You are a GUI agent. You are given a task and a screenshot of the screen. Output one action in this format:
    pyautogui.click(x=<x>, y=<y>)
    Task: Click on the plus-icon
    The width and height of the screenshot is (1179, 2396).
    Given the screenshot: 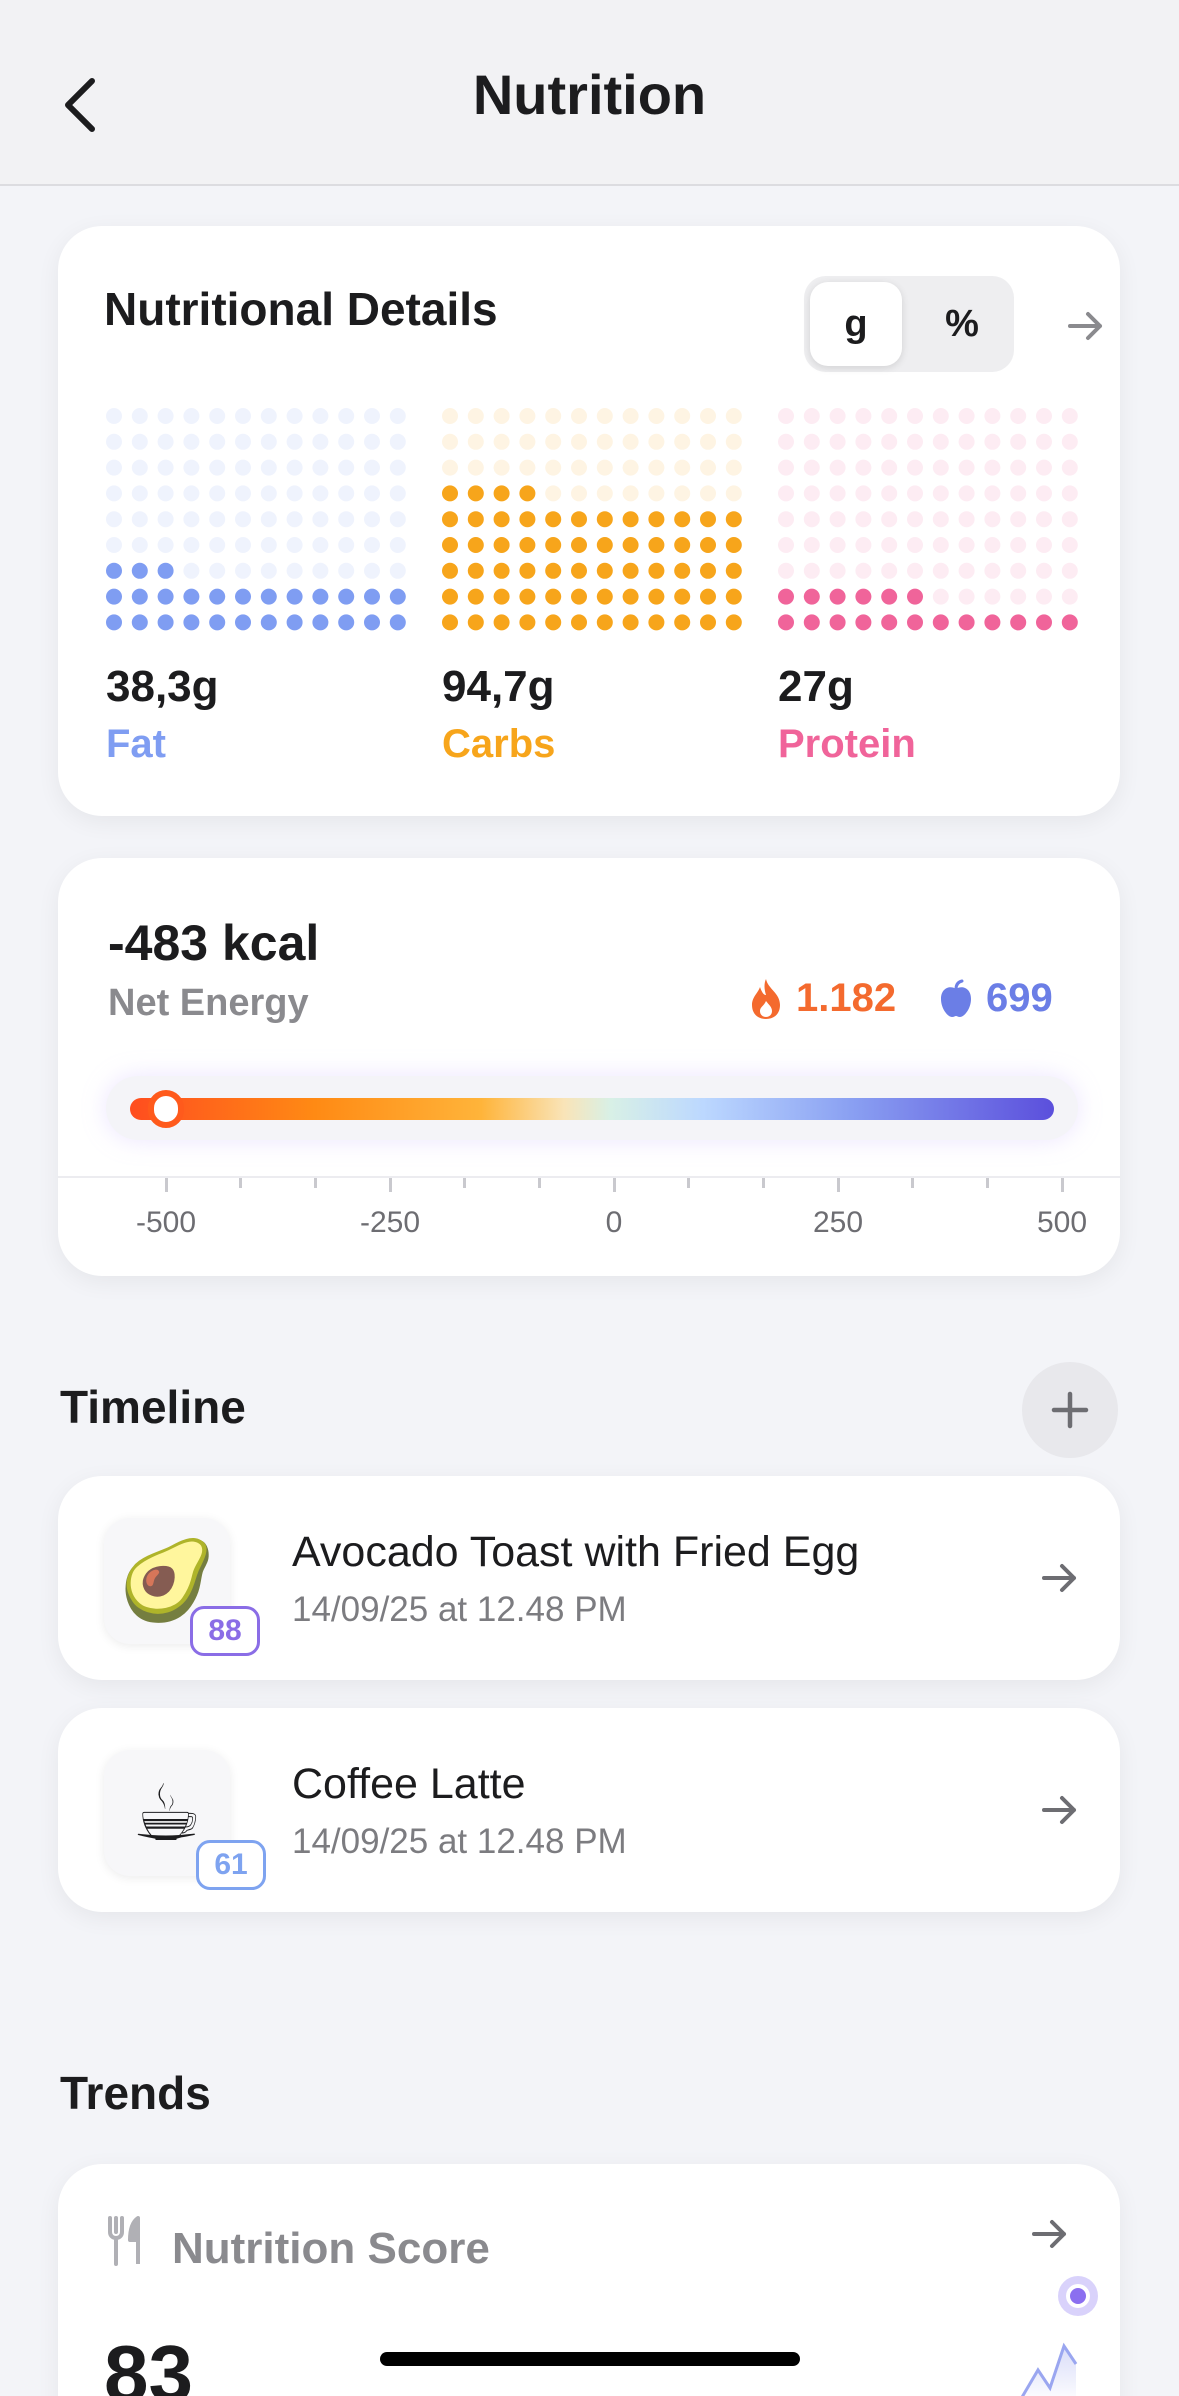 What is the action you would take?
    pyautogui.click(x=1070, y=1410)
    